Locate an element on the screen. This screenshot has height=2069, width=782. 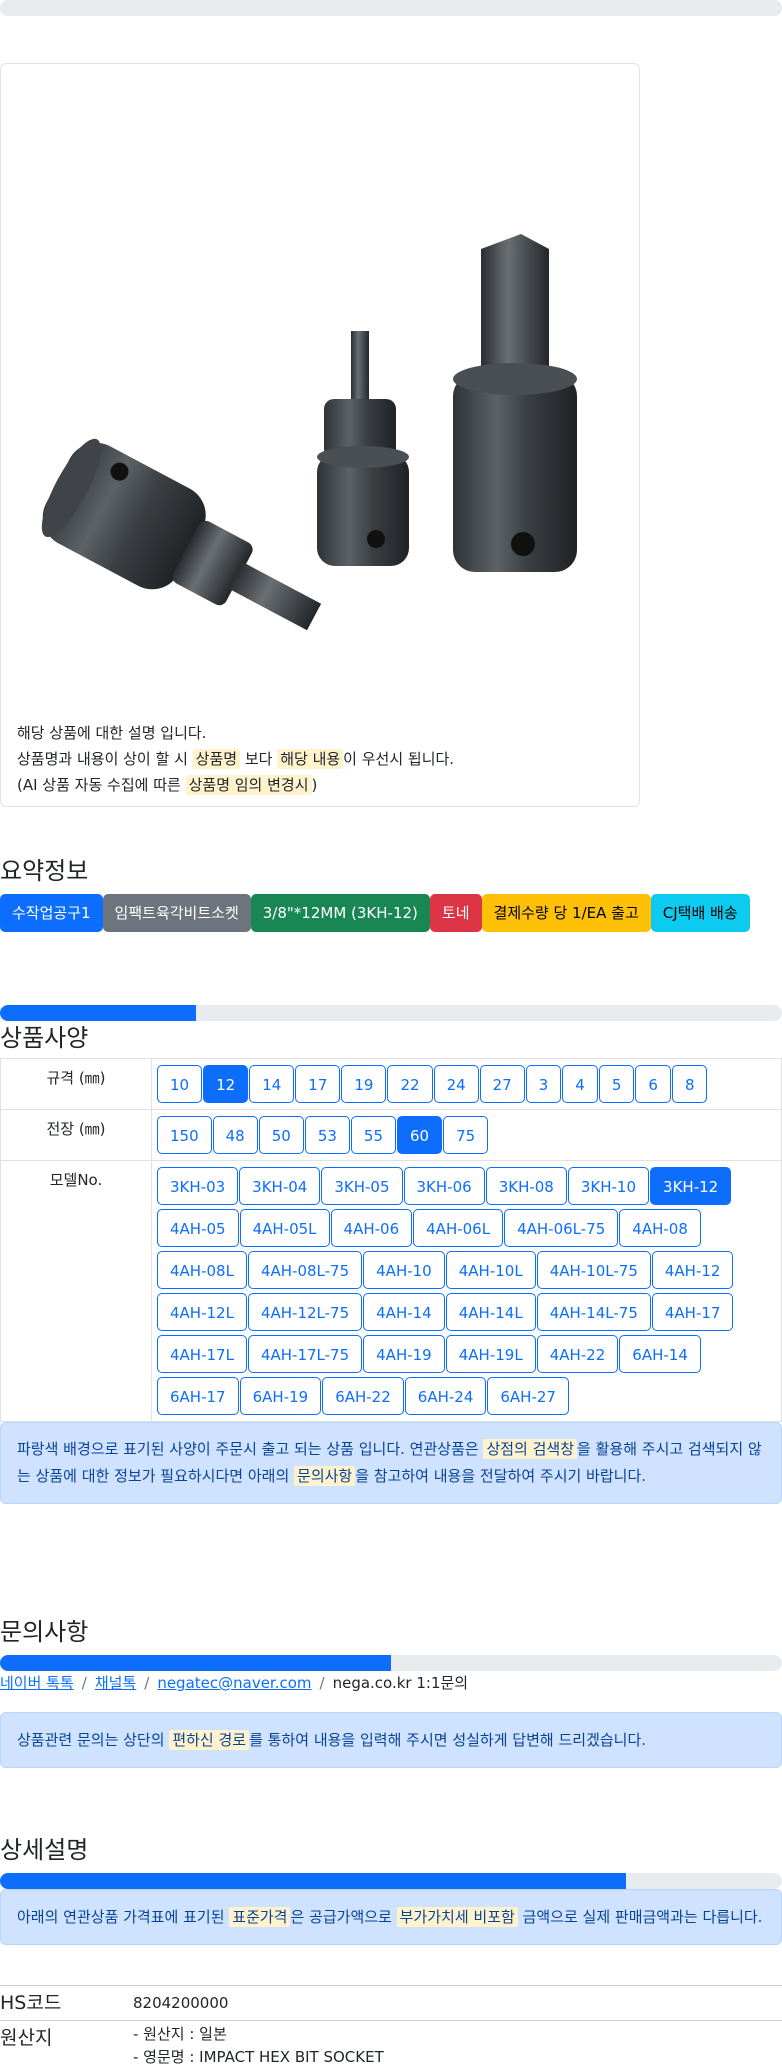
spec-option-button: 4AH-10L-75 is located at coordinates (593, 1270).